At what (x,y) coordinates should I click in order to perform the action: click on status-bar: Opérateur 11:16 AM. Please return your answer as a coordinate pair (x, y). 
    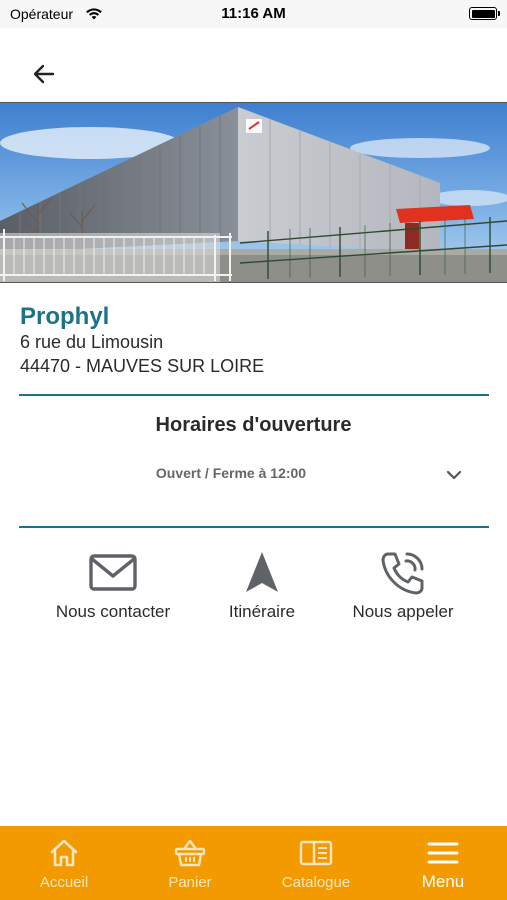
    Looking at the image, I should click on (253, 14).